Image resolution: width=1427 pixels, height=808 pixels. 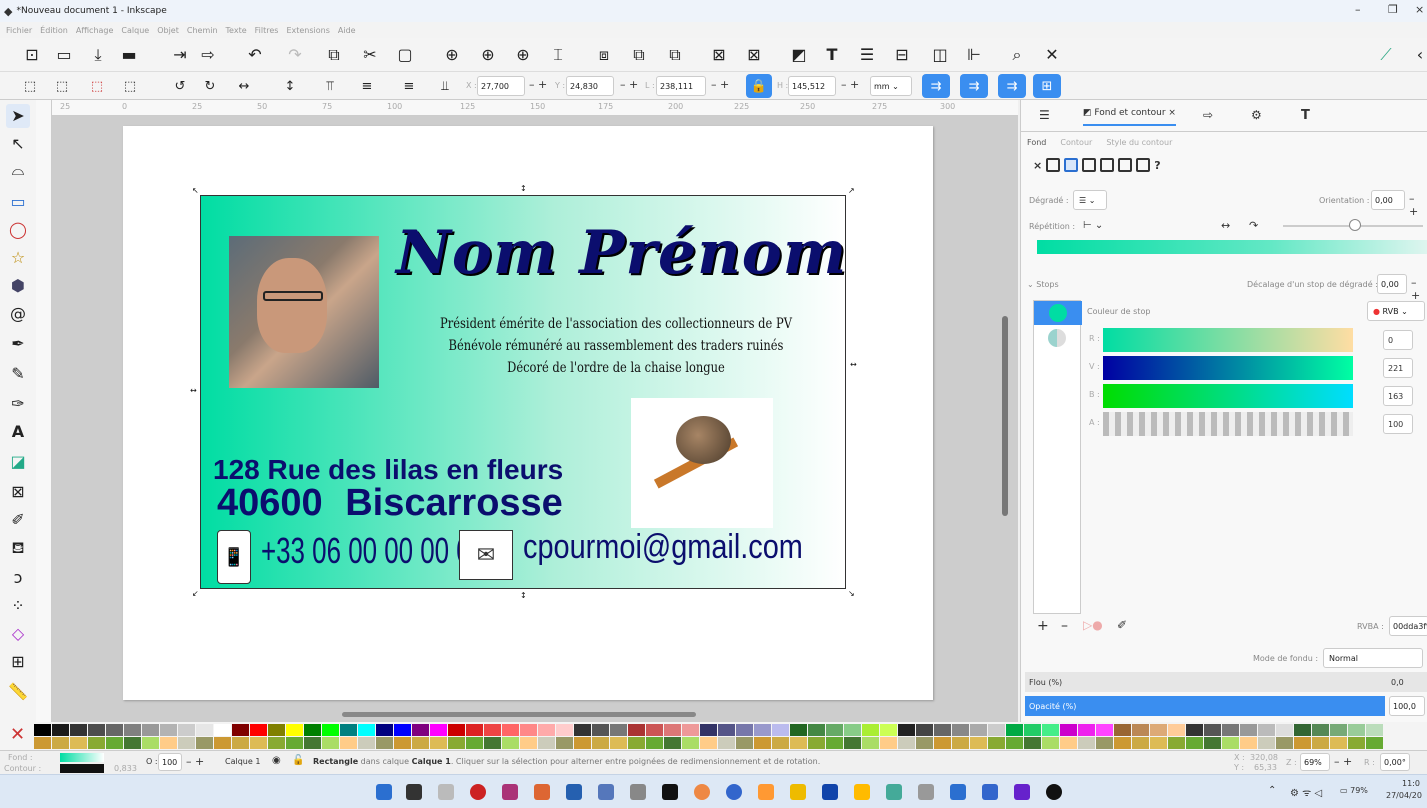 What do you see at coordinates (1225, 225) in the screenshot?
I see `reverse-gradient-icon: ↔` at bounding box center [1225, 225].